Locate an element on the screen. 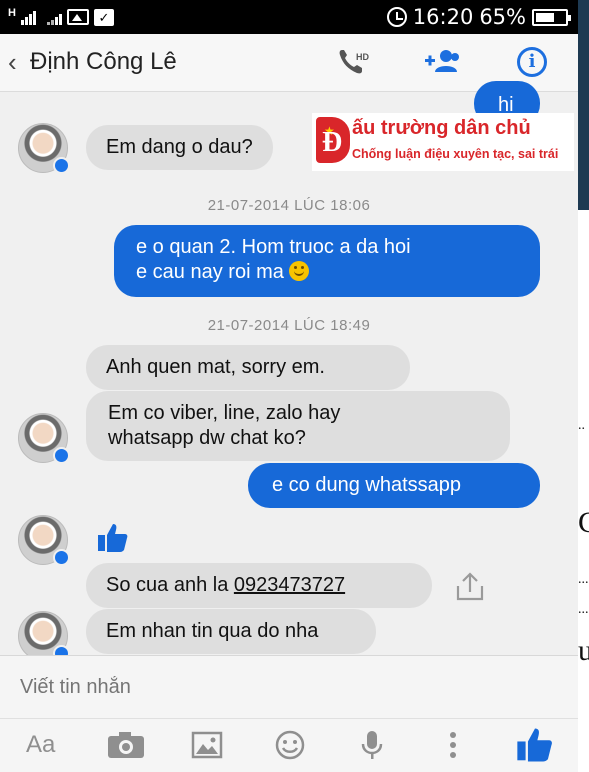  message-bubble-incoming: Em nhan tin qua do nha is located at coordinates (231, 631).